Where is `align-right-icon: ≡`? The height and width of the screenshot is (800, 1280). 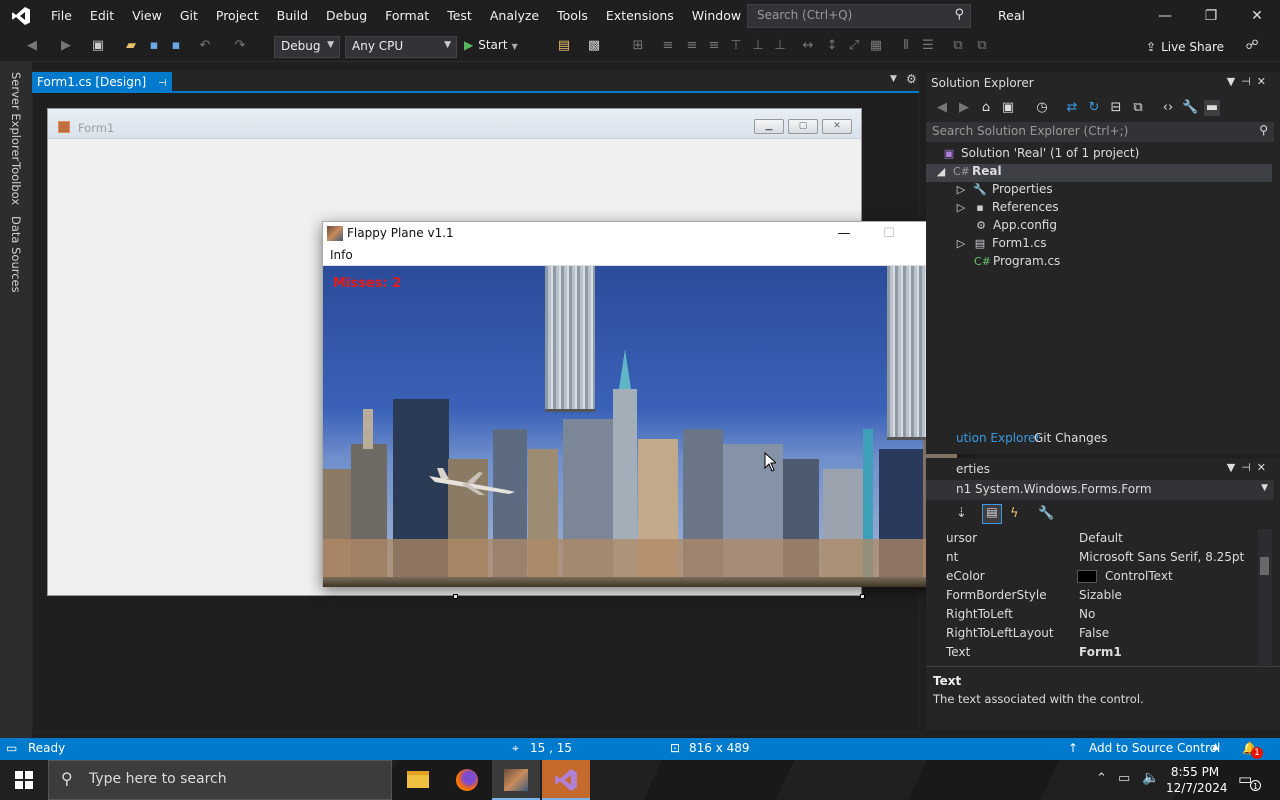
align-right-icon: ≡ is located at coordinates (714, 46).